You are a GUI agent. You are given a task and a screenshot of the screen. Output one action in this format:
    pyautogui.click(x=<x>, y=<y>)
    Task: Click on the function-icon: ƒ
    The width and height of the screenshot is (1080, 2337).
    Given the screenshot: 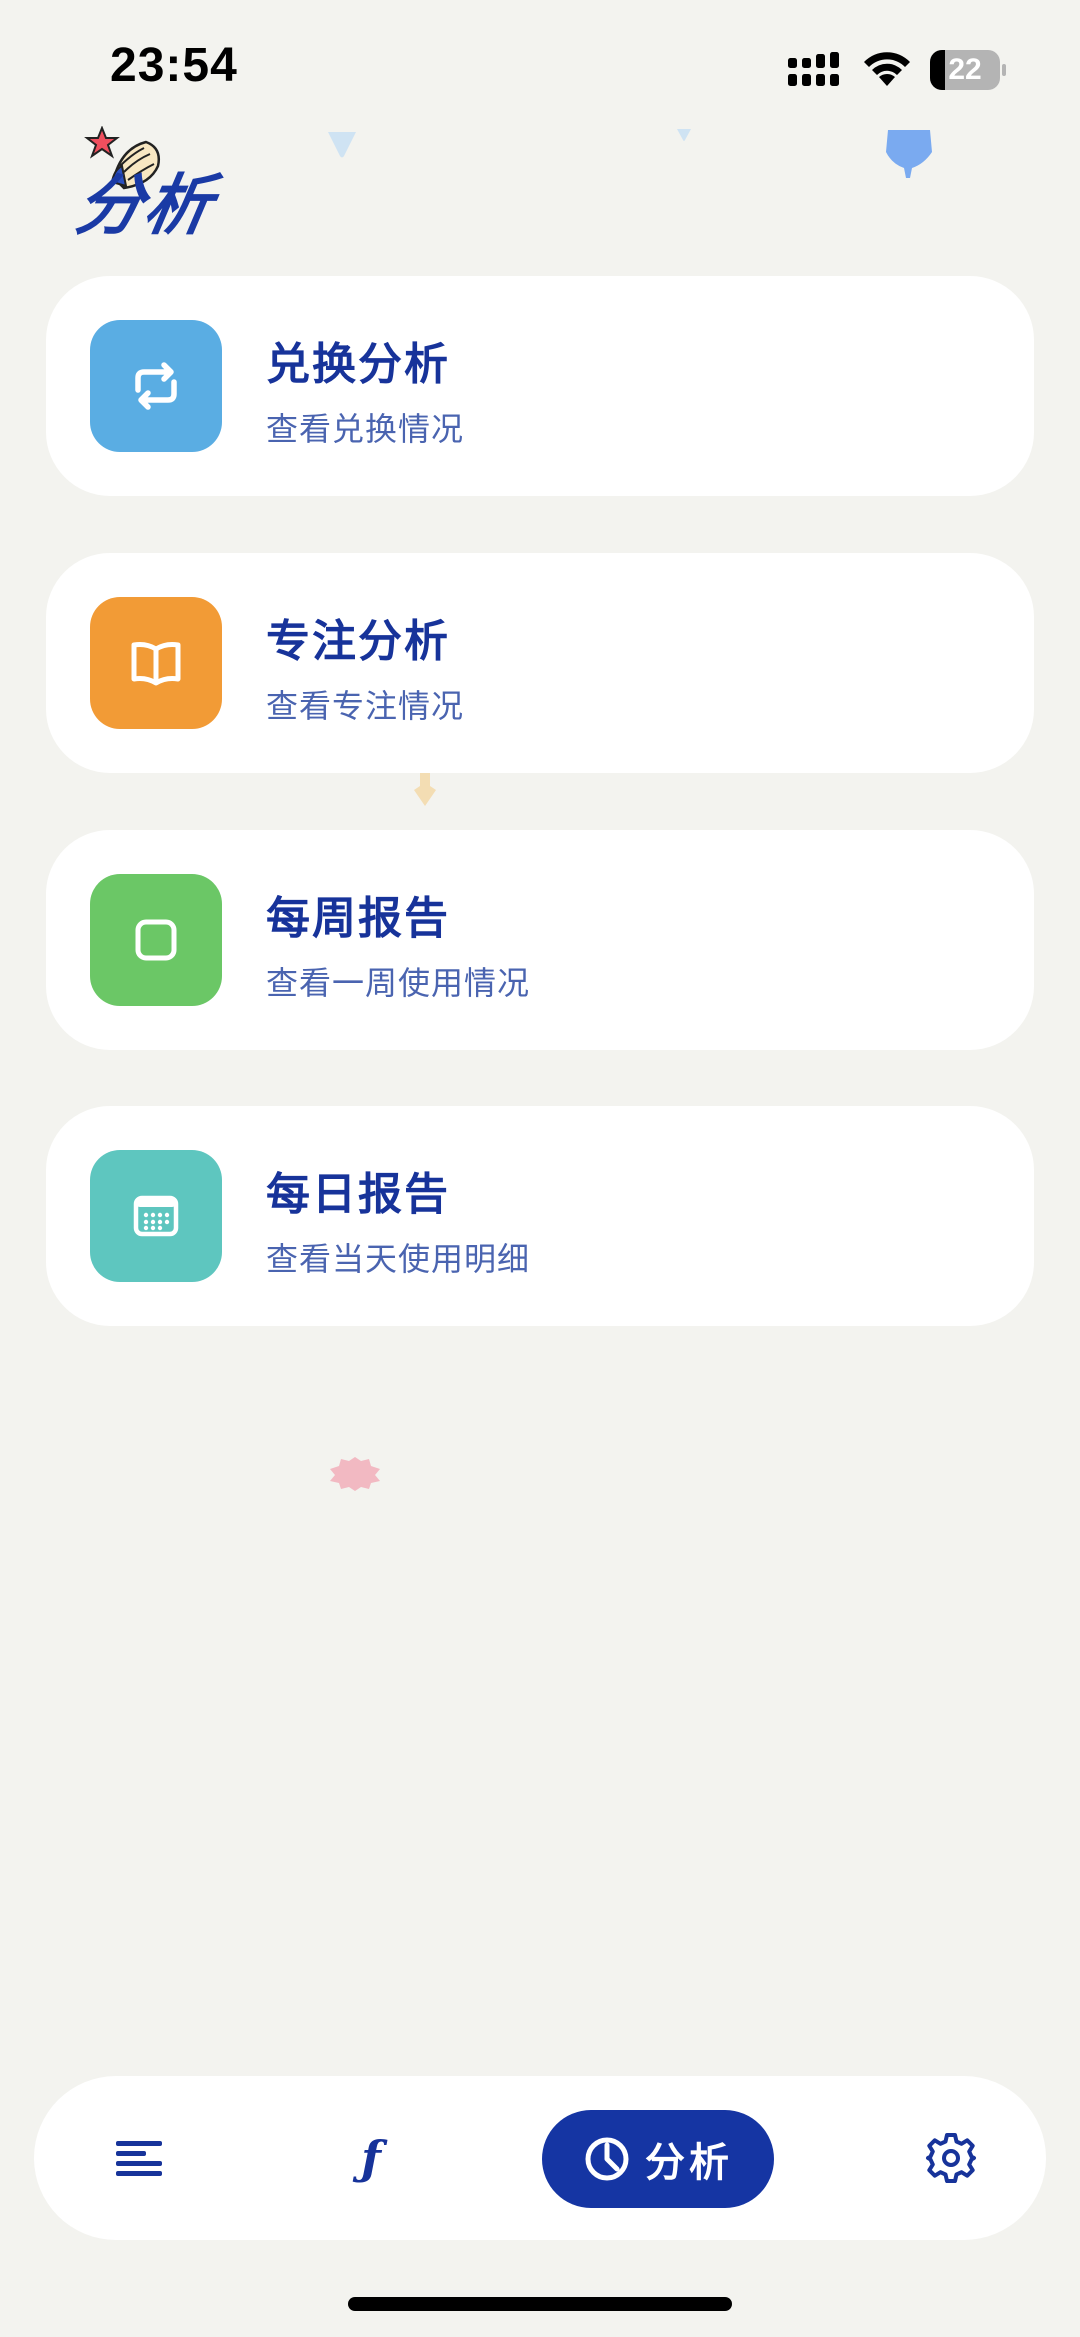 What is the action you would take?
    pyautogui.click(x=371, y=2158)
    